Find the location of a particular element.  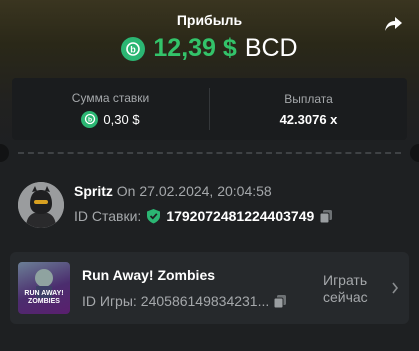

game-thumbnail-text: RUN AWAY! ZOMBIES is located at coordinates (44, 297).